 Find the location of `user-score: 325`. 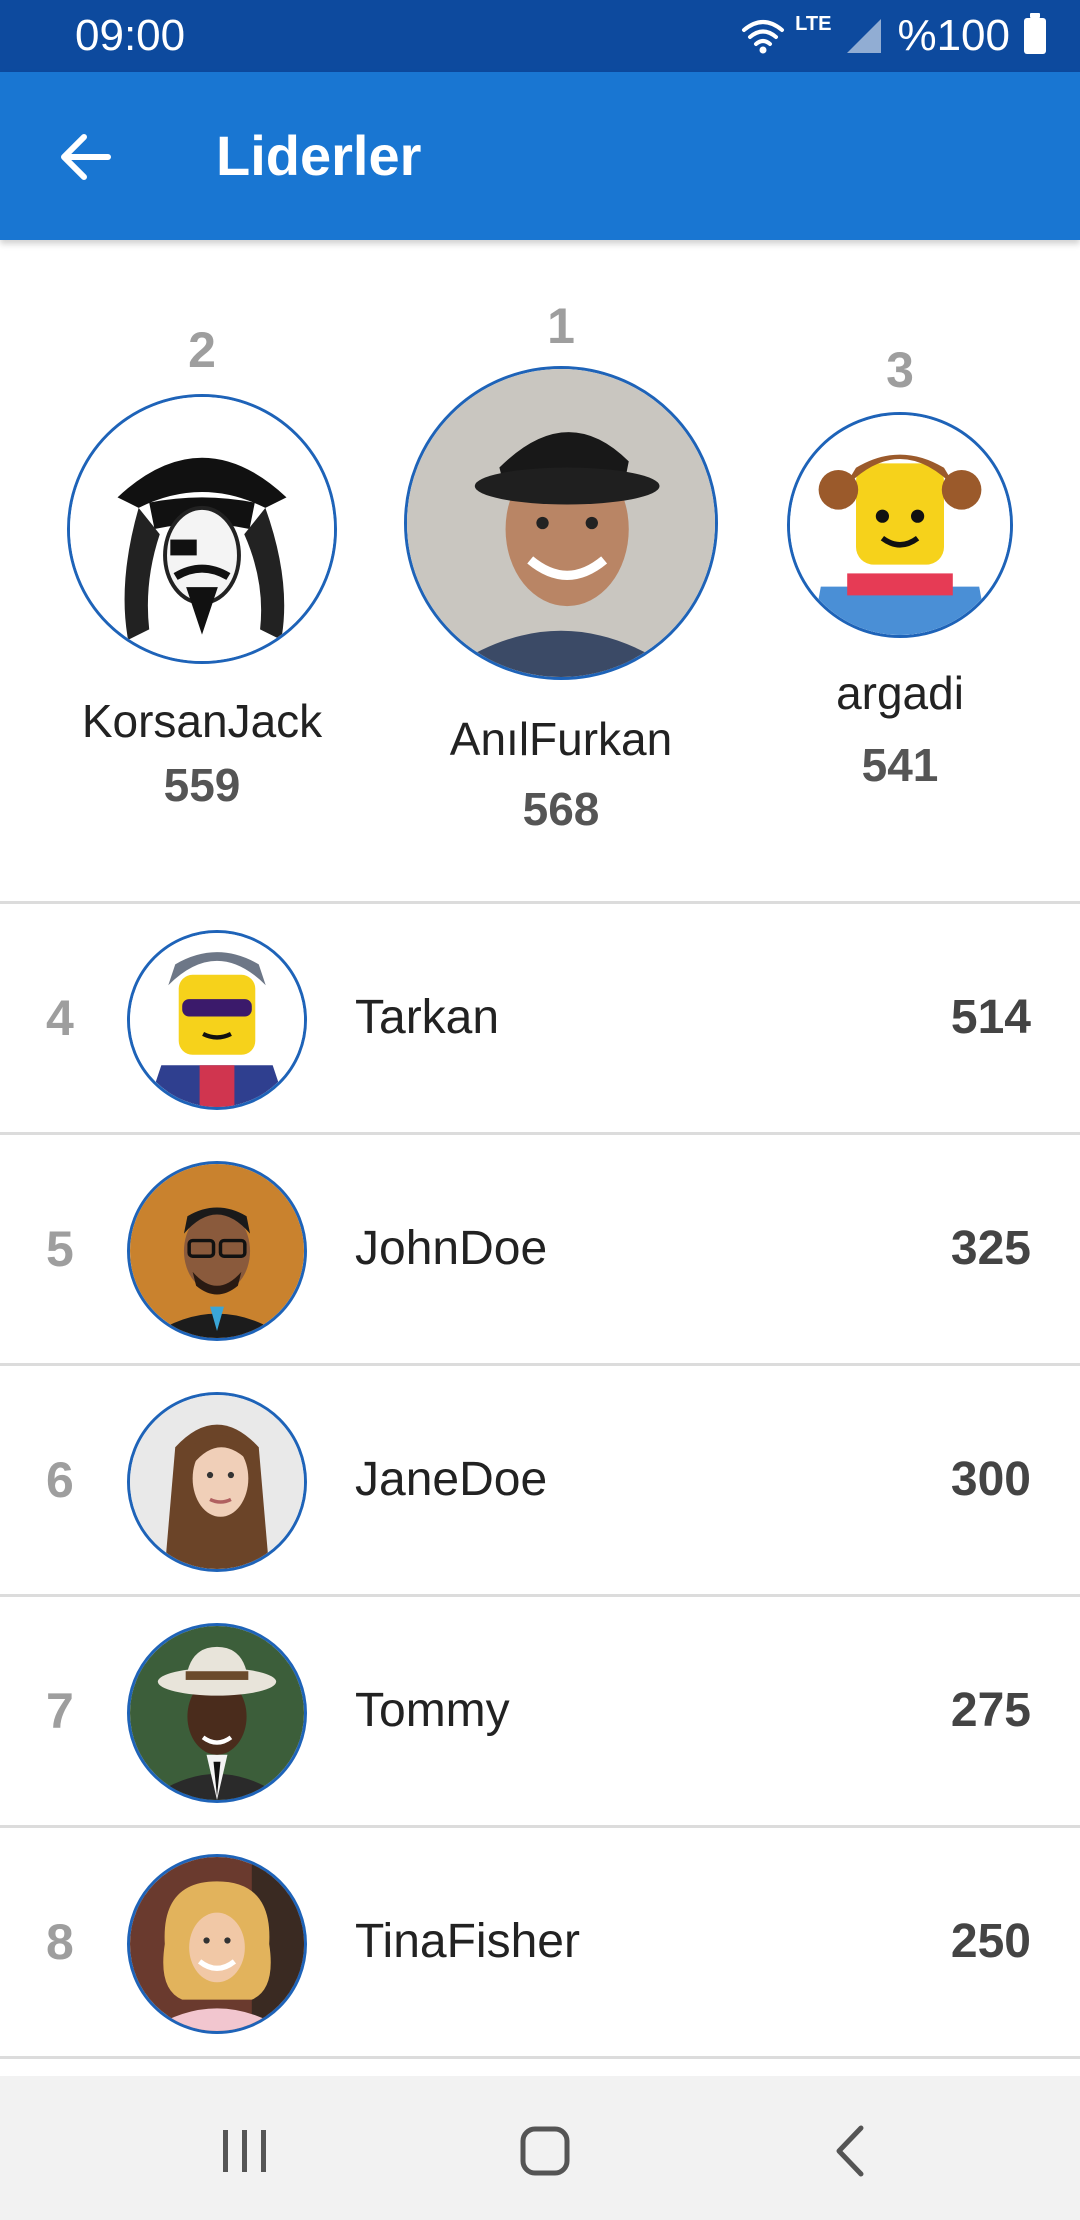

user-score: 325 is located at coordinates (990, 1248).